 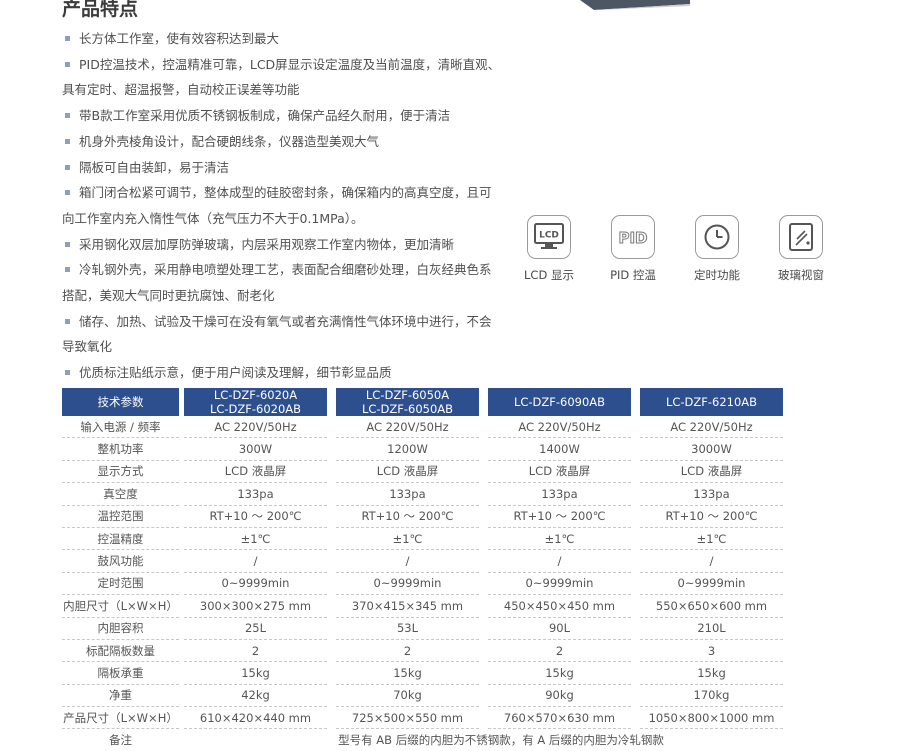 I want to click on table-cell: 70kg, so click(x=407, y=696).